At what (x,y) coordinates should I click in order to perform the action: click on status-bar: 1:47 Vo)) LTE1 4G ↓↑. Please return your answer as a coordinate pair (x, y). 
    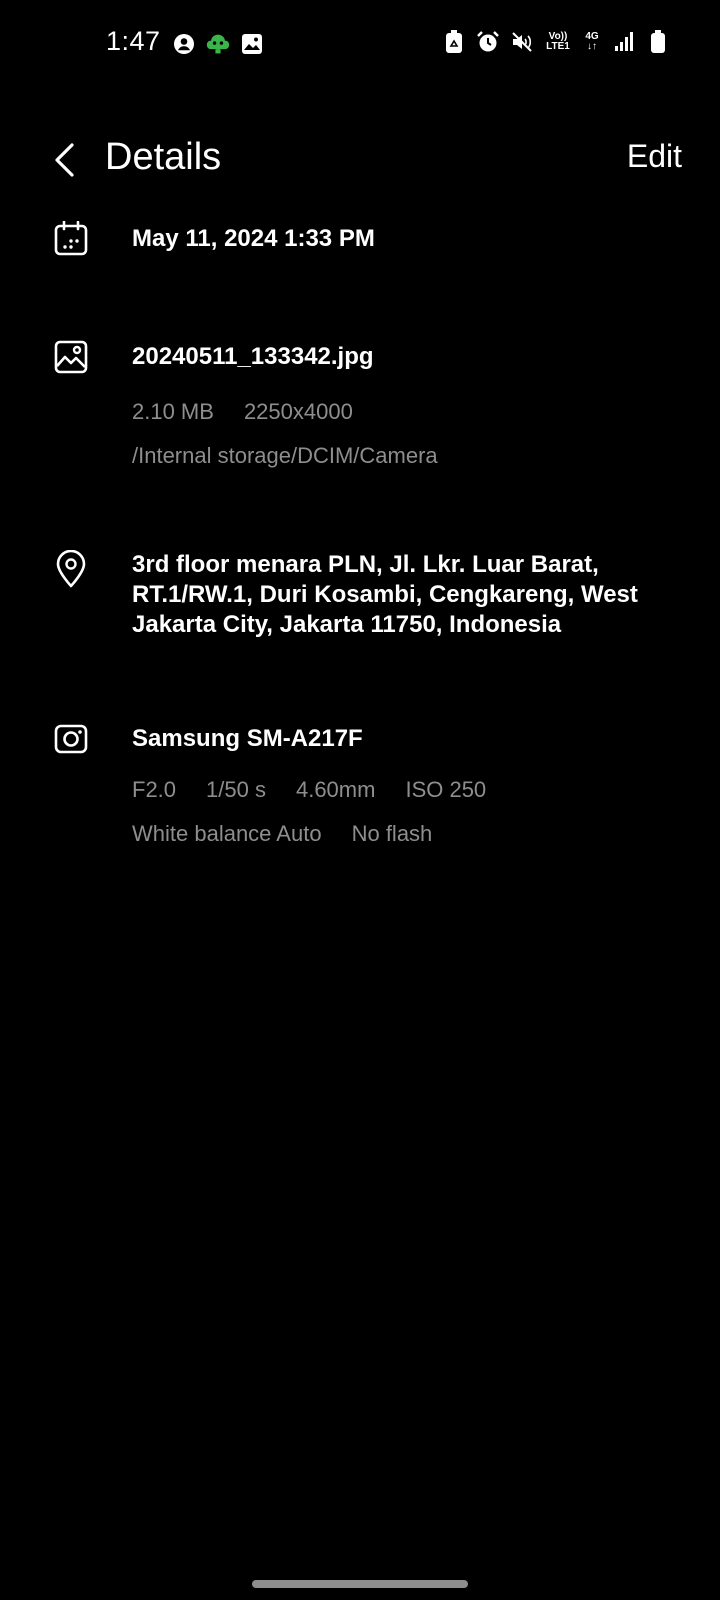
    Looking at the image, I should click on (360, 45).